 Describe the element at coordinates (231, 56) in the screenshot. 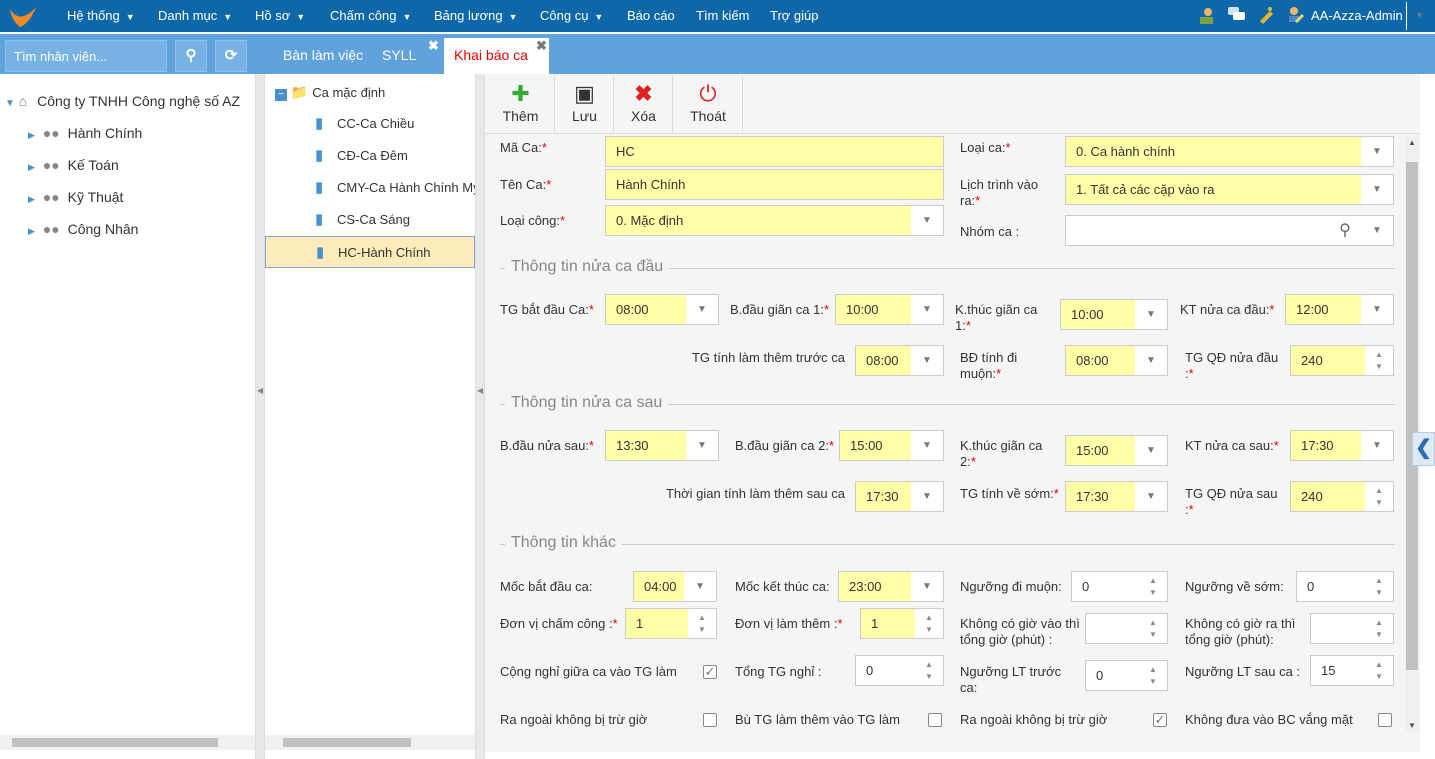

I see `refresh-button: ⟳` at that location.